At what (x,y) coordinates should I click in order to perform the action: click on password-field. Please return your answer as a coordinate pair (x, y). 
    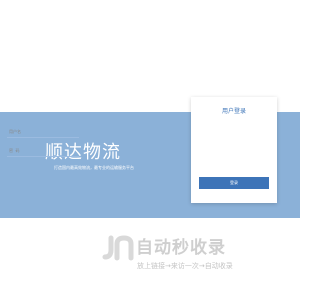
    Looking at the image, I should click on (43, 150).